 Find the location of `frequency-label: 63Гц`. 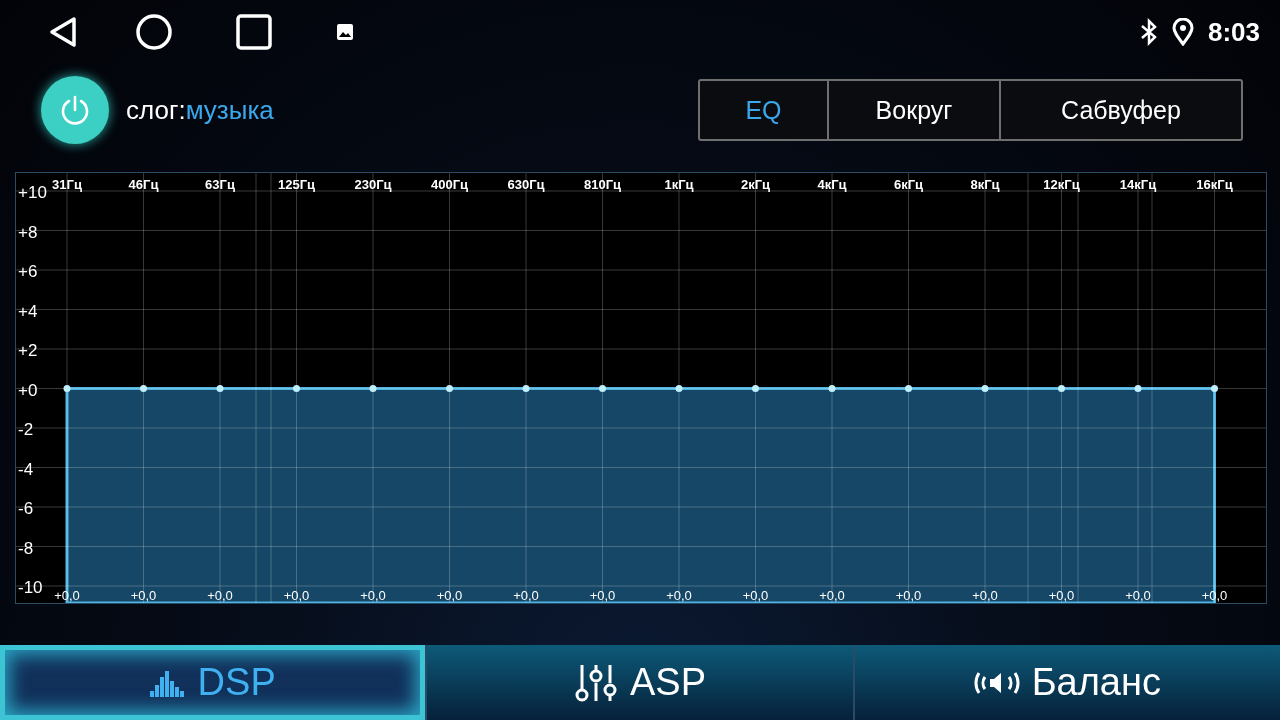

frequency-label: 63Гц is located at coordinates (220, 184).